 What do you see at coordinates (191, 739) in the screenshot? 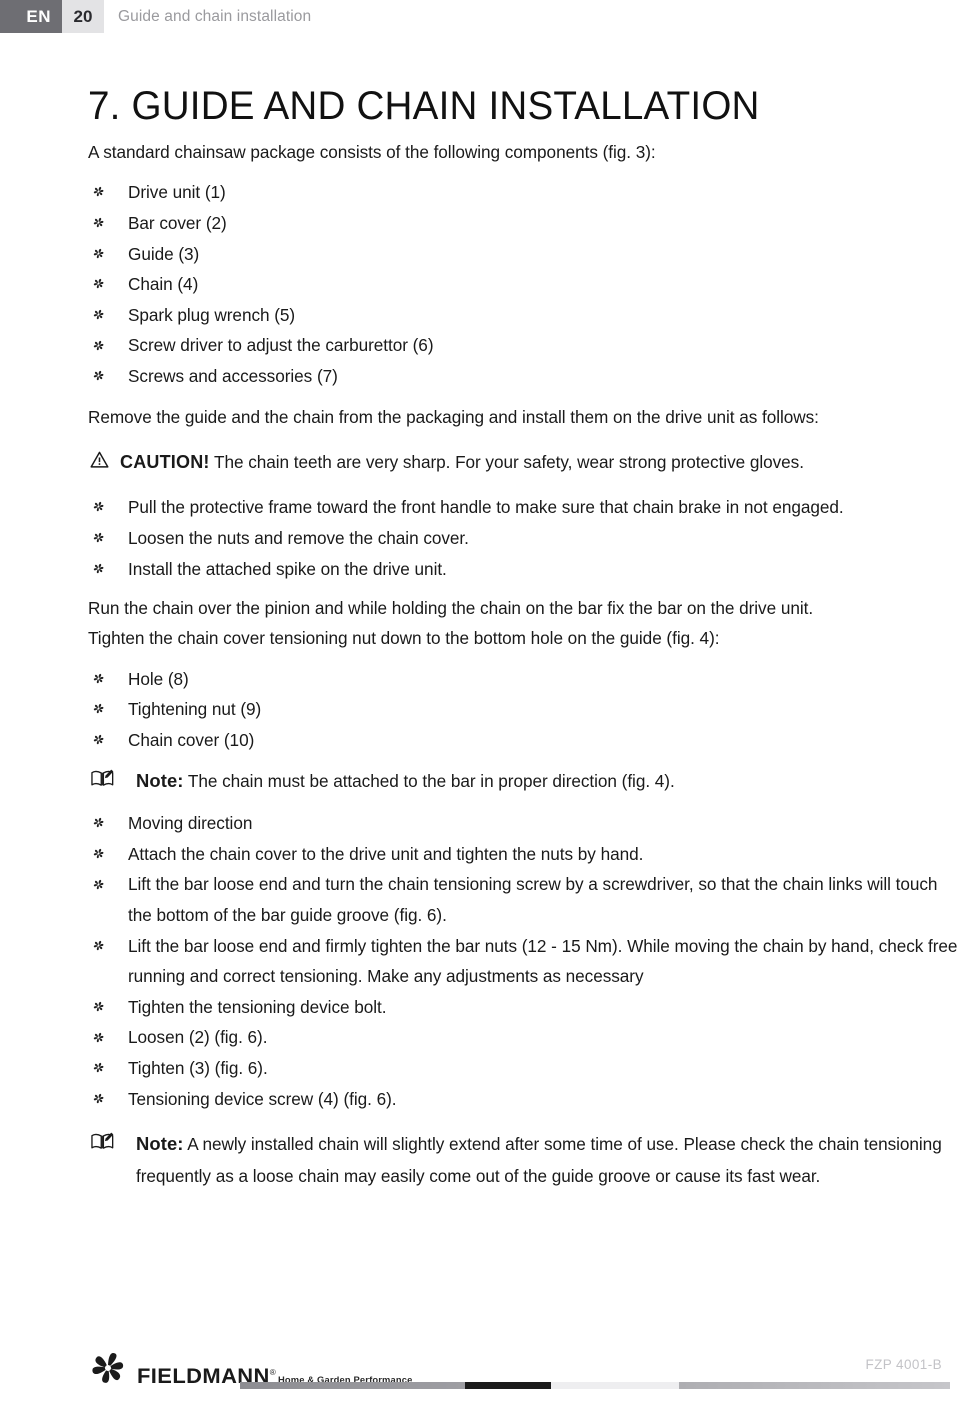
I see `list-item-label: Chain cover (10)` at bounding box center [191, 739].